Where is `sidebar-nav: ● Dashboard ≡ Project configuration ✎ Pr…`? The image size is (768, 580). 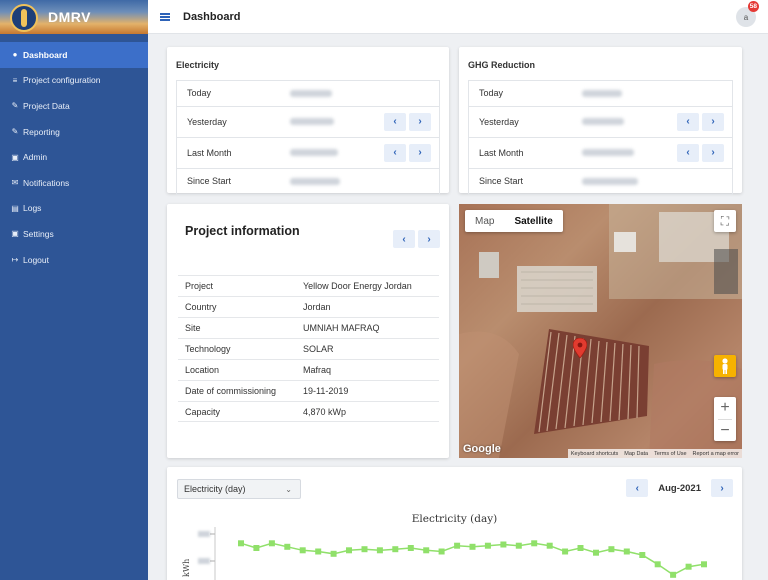
sidebar-nav: ● Dashboard ≡ Project configuration ✎ Pr… is located at coordinates (74, 157).